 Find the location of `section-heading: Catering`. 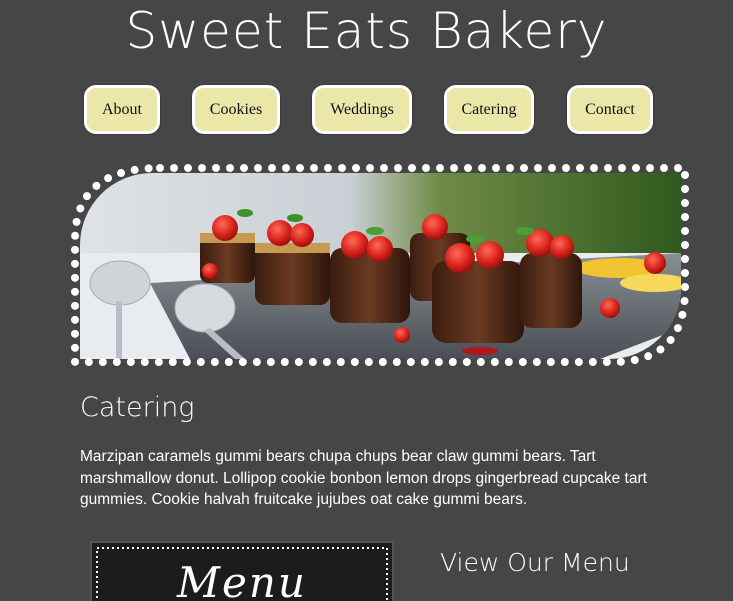

section-heading: Catering is located at coordinates (137, 407).